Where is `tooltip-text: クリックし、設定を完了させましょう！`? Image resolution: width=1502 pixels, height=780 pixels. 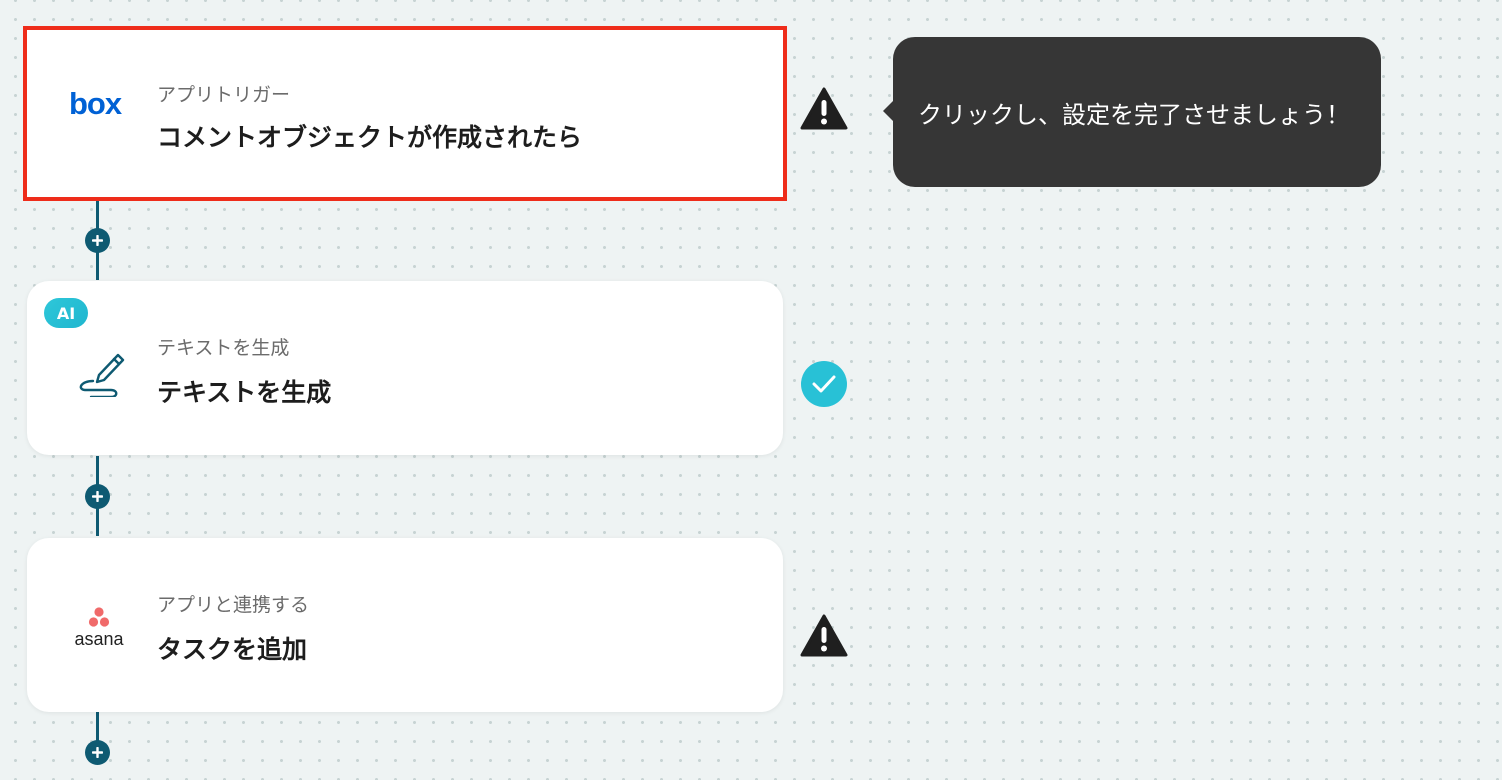 tooltip-text: クリックし、設定を完了させましょう！ is located at coordinates (1134, 114).